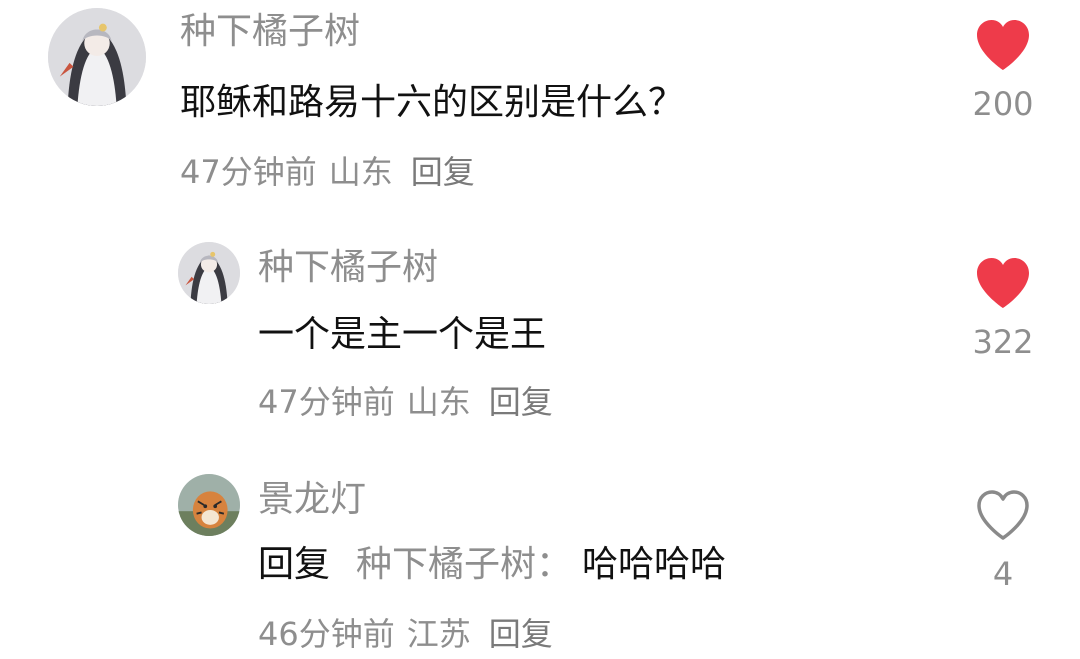 This screenshot has width=1080, height=659. Describe the element at coordinates (432, 102) in the screenshot. I see `comment-text: 耶稣和路易十六的区别是什么？` at that location.